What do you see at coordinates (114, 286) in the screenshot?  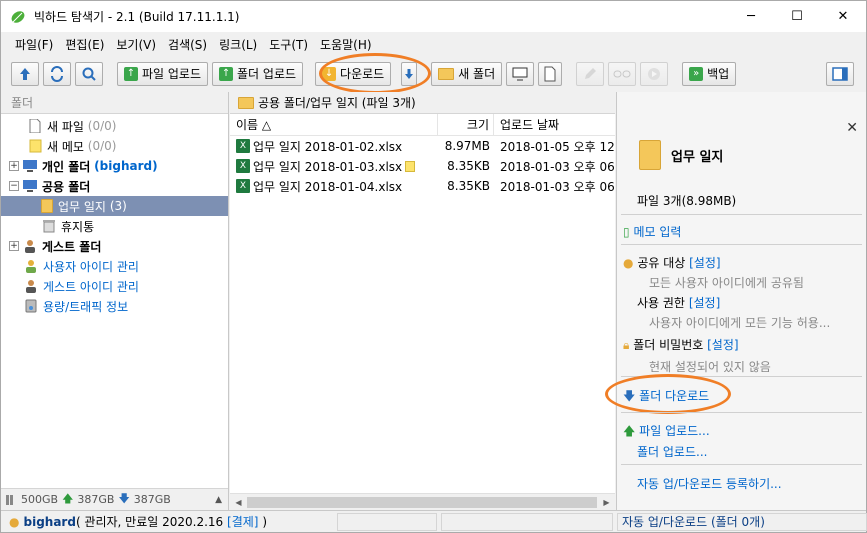 I see `tree-item-guest-id-mgmt: 게스트 아이디 관리` at bounding box center [114, 286].